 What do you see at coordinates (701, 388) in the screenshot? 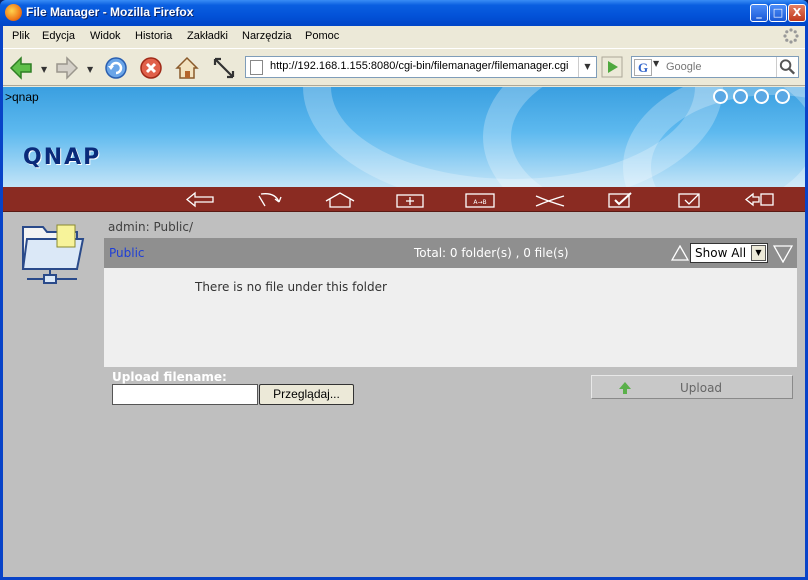
I see `upload-button-label: Upload` at bounding box center [701, 388].